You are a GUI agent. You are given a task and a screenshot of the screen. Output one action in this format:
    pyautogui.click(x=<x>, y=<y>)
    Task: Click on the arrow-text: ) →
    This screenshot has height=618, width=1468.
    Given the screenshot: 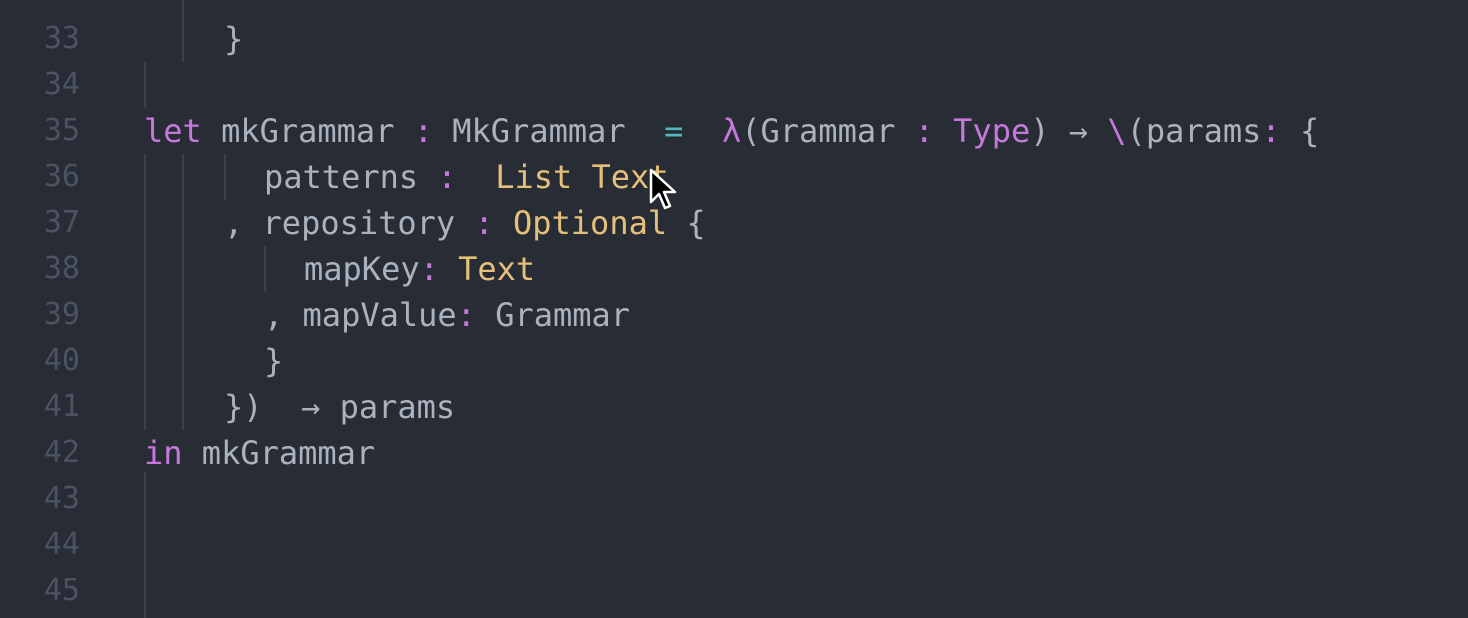 What is the action you would take?
    pyautogui.click(x=1069, y=131)
    